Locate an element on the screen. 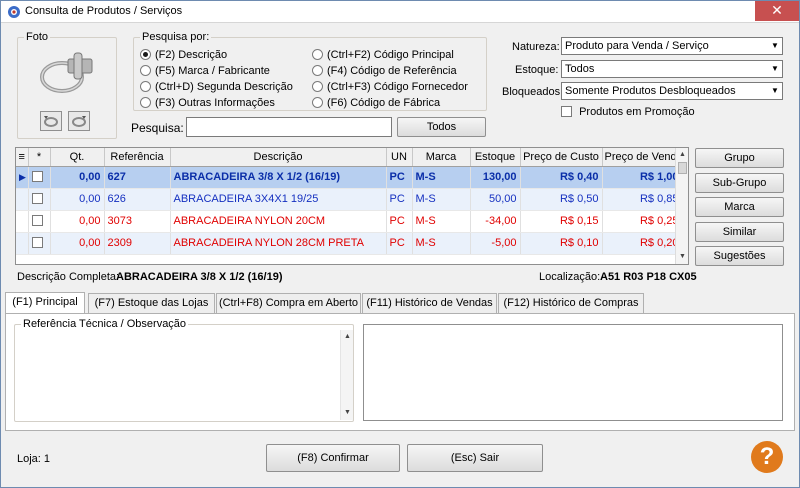  tab-compra-aberto: (Ctrl+F8) Compra em Aberto is located at coordinates (288, 303).